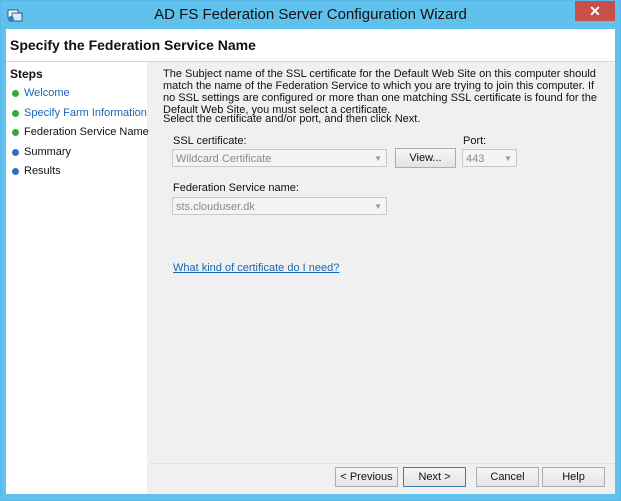 This screenshot has width=621, height=501. I want to click on step-results: Results, so click(36, 171).